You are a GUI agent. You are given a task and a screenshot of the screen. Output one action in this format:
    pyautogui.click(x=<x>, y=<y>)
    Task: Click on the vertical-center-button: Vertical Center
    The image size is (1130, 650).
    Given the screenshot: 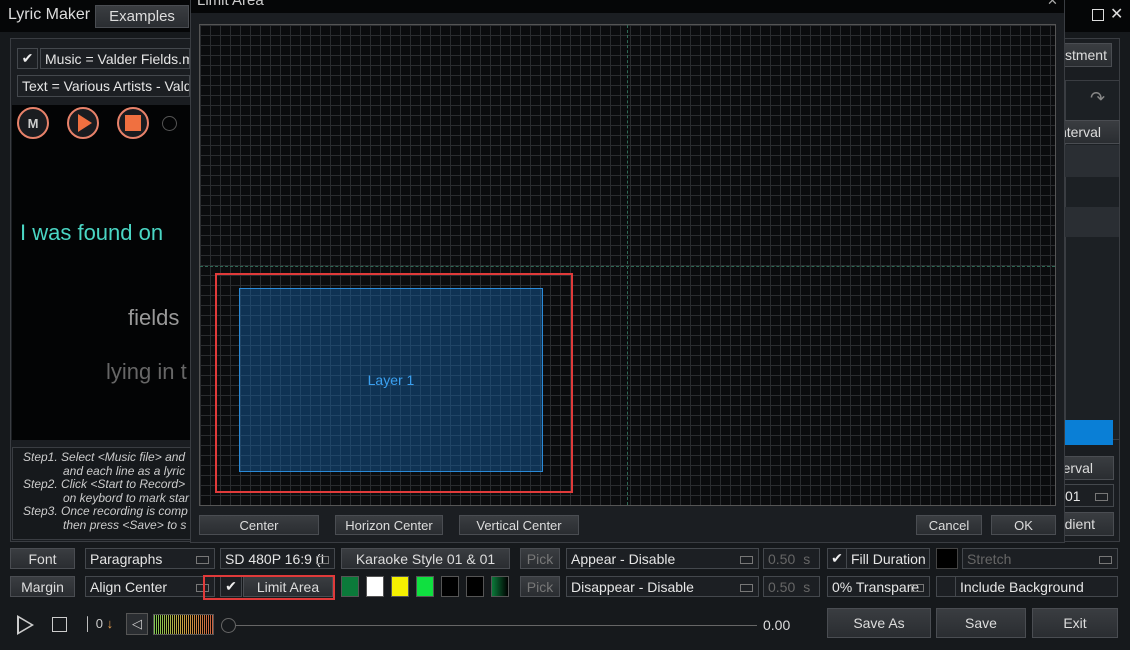 What is the action you would take?
    pyautogui.click(x=519, y=525)
    